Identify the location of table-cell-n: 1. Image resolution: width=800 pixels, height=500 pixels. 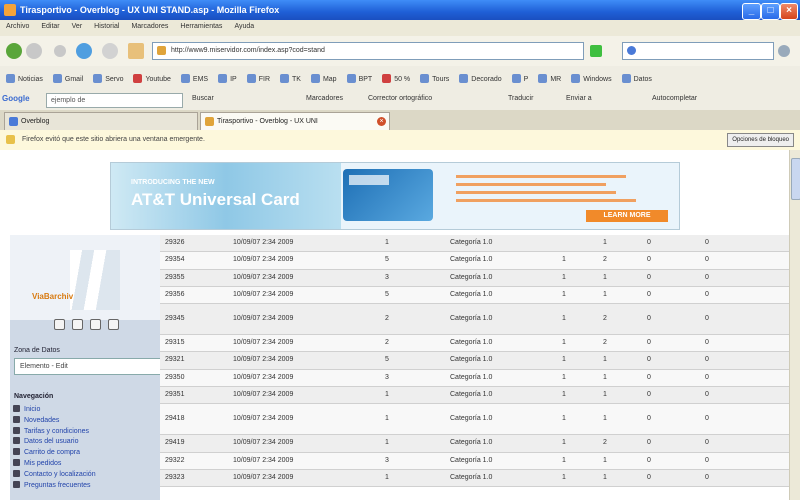
(387, 477).